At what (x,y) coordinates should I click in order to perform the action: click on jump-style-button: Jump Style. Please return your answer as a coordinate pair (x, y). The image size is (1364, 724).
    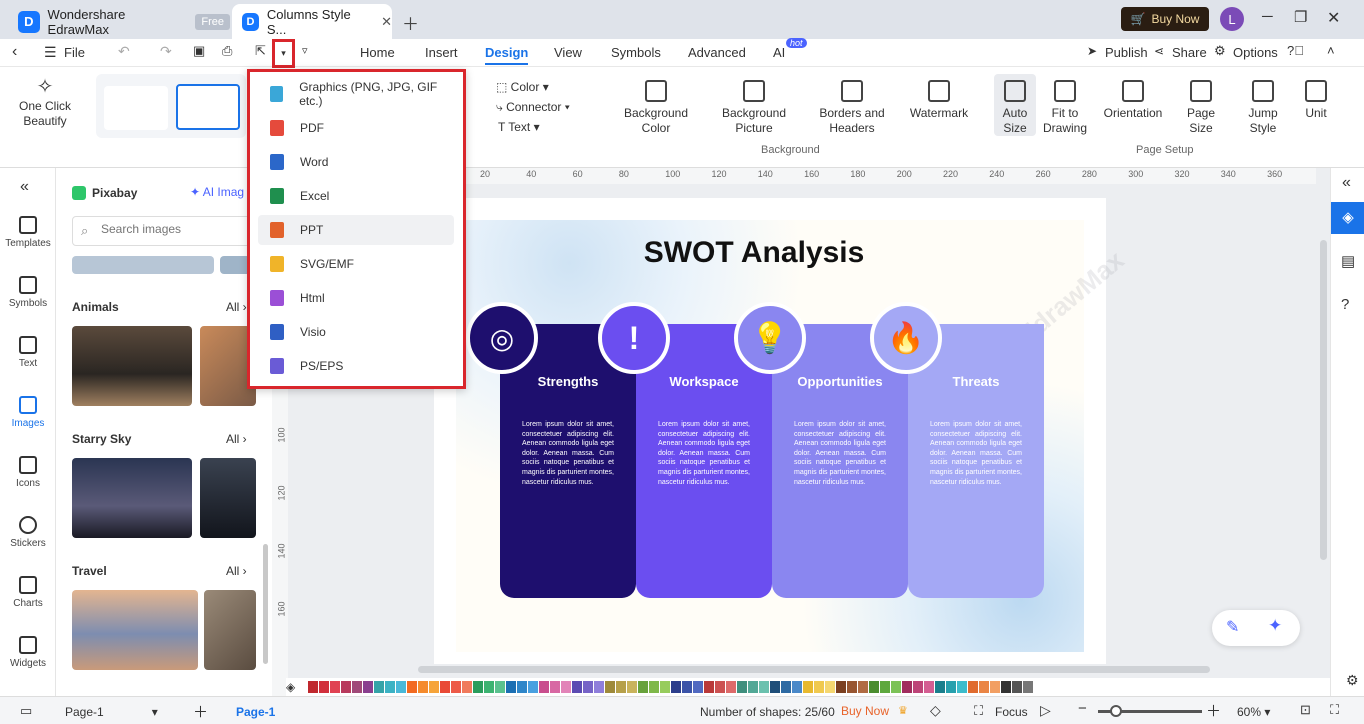
    Looking at the image, I should click on (1263, 108).